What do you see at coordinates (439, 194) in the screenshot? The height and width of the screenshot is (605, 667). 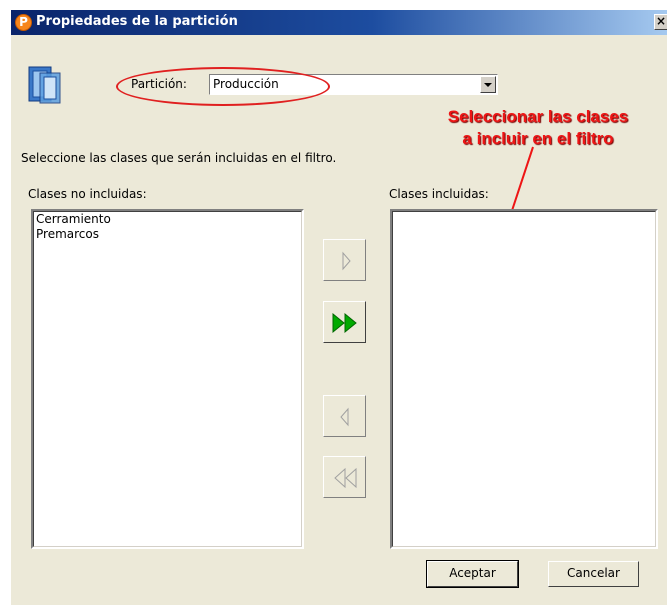 I see `included-list-label: Clases incluidas:` at bounding box center [439, 194].